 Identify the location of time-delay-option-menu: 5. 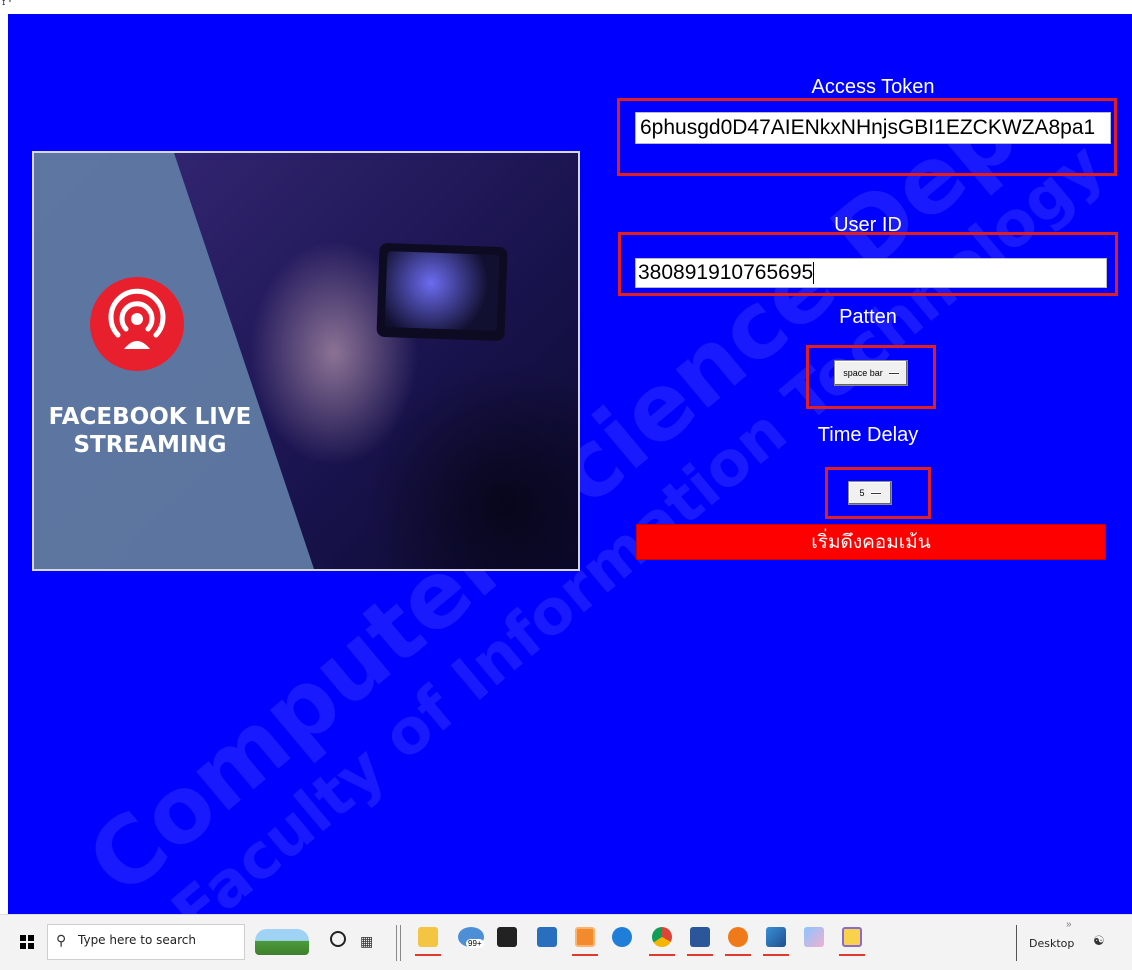
(870, 493).